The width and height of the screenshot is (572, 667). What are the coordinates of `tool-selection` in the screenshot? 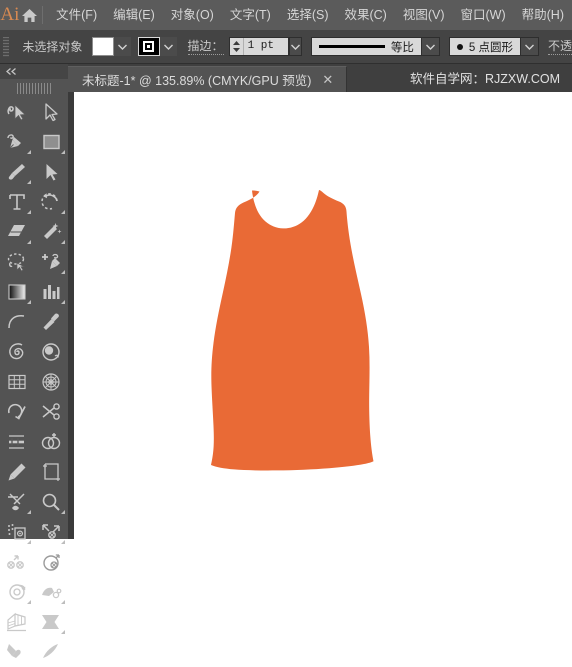 It's located at (51, 112).